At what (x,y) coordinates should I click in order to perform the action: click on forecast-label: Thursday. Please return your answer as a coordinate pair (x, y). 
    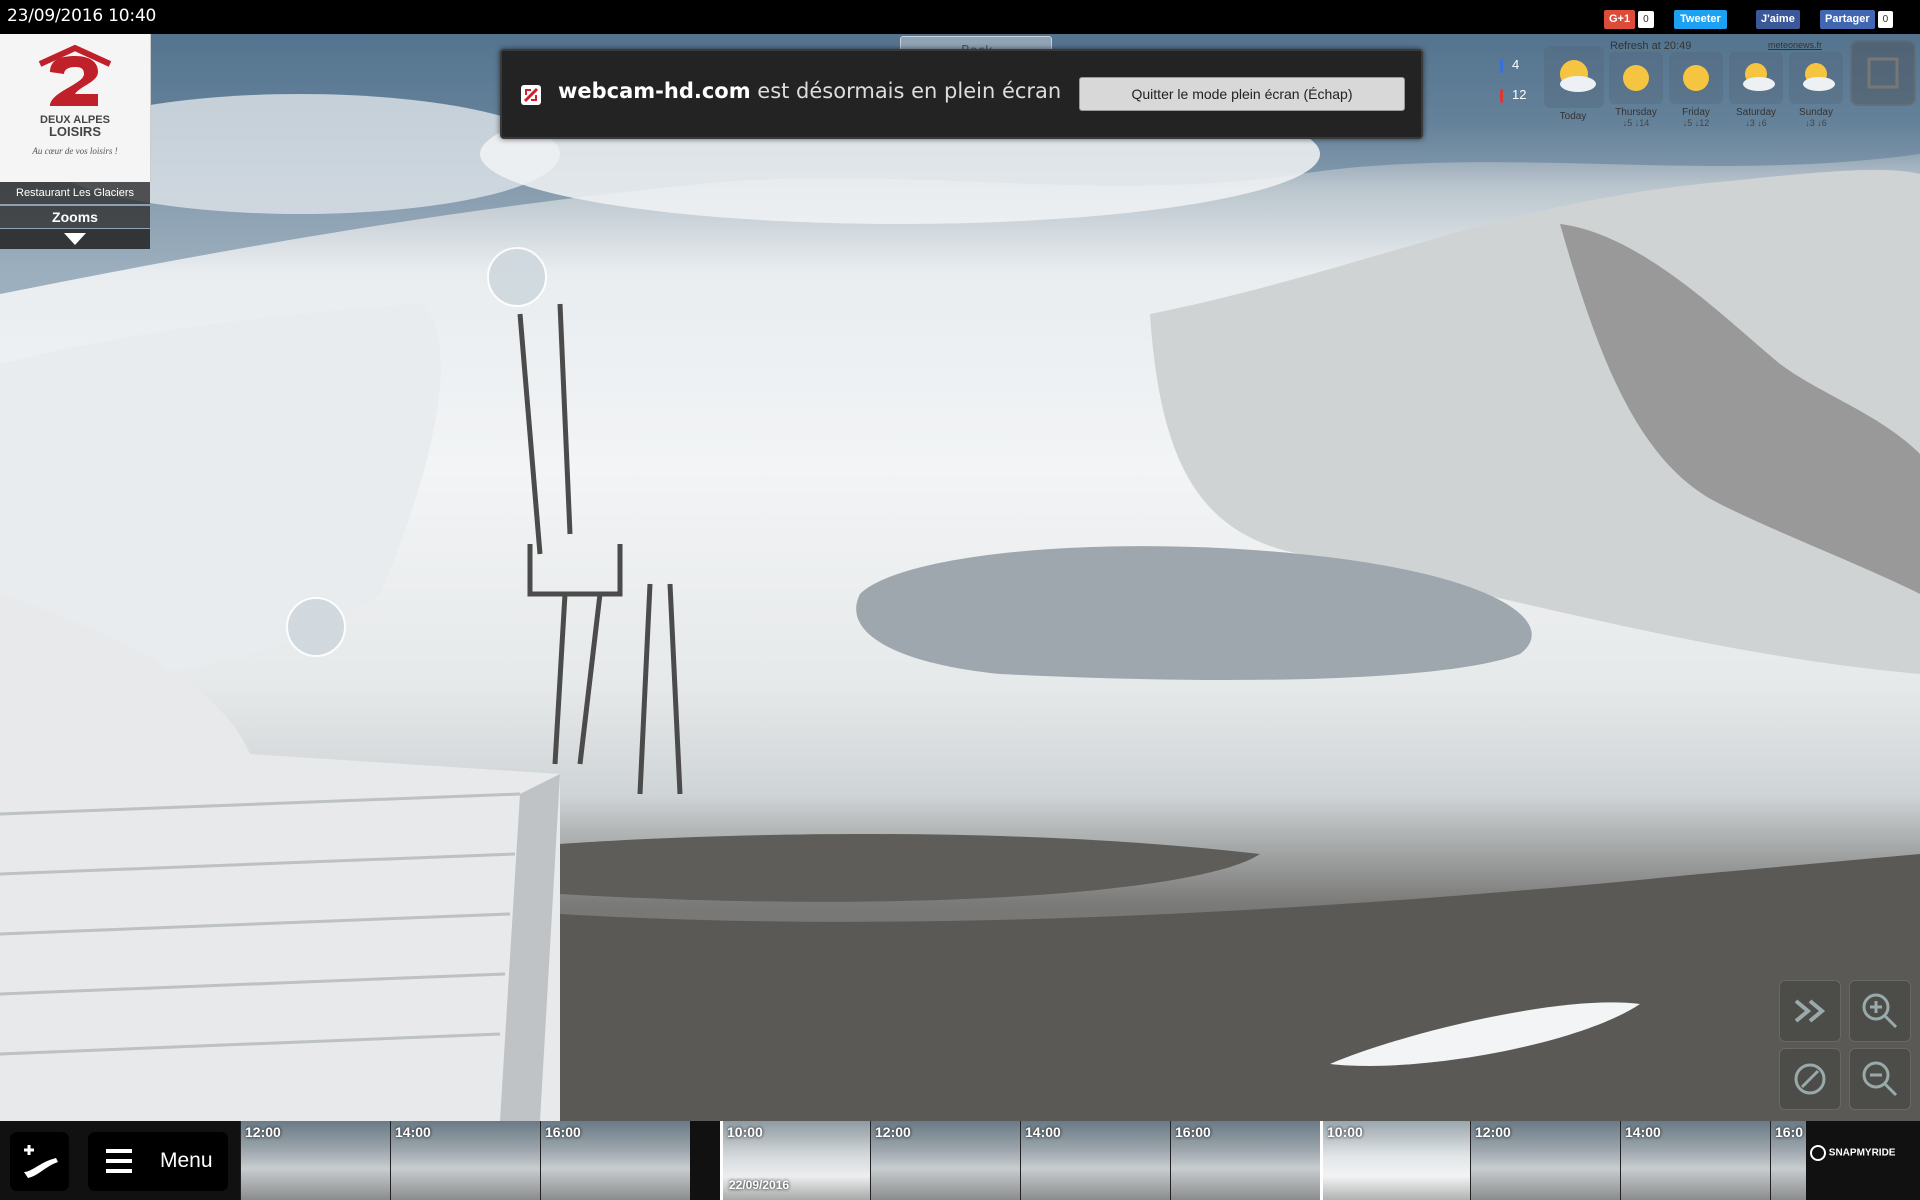
    Looking at the image, I should click on (1636, 112).